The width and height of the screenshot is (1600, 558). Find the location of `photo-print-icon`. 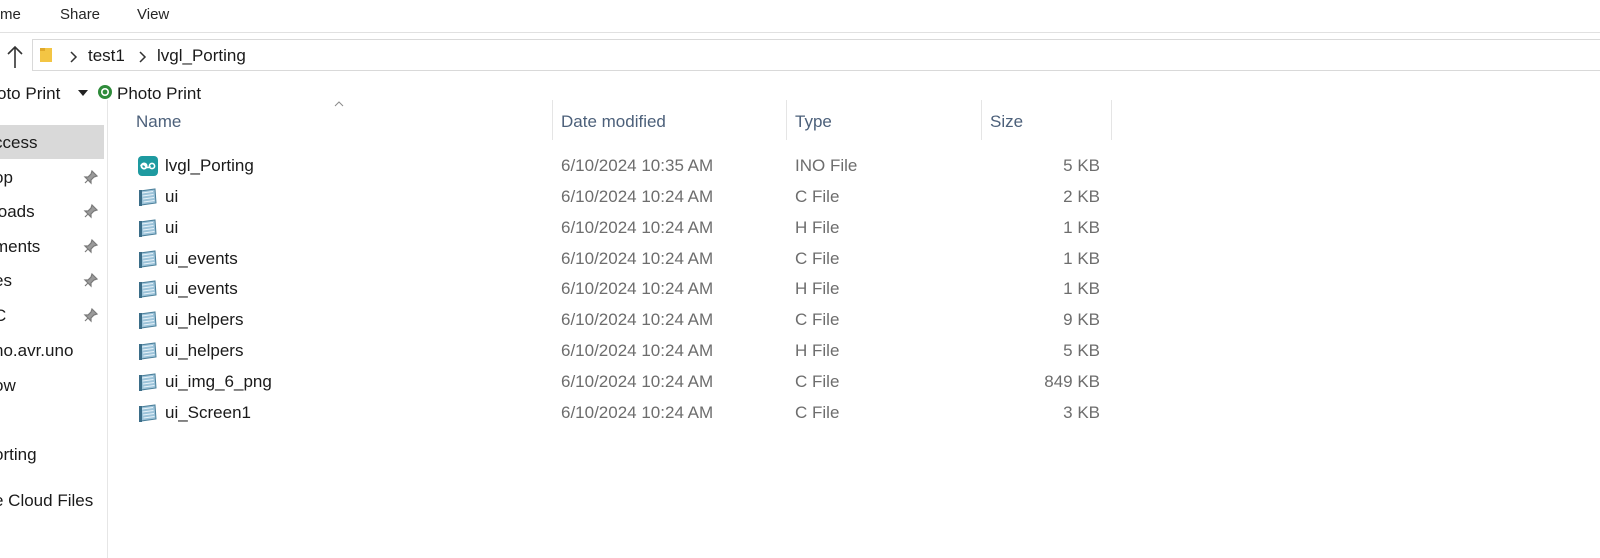

photo-print-icon is located at coordinates (105, 92).